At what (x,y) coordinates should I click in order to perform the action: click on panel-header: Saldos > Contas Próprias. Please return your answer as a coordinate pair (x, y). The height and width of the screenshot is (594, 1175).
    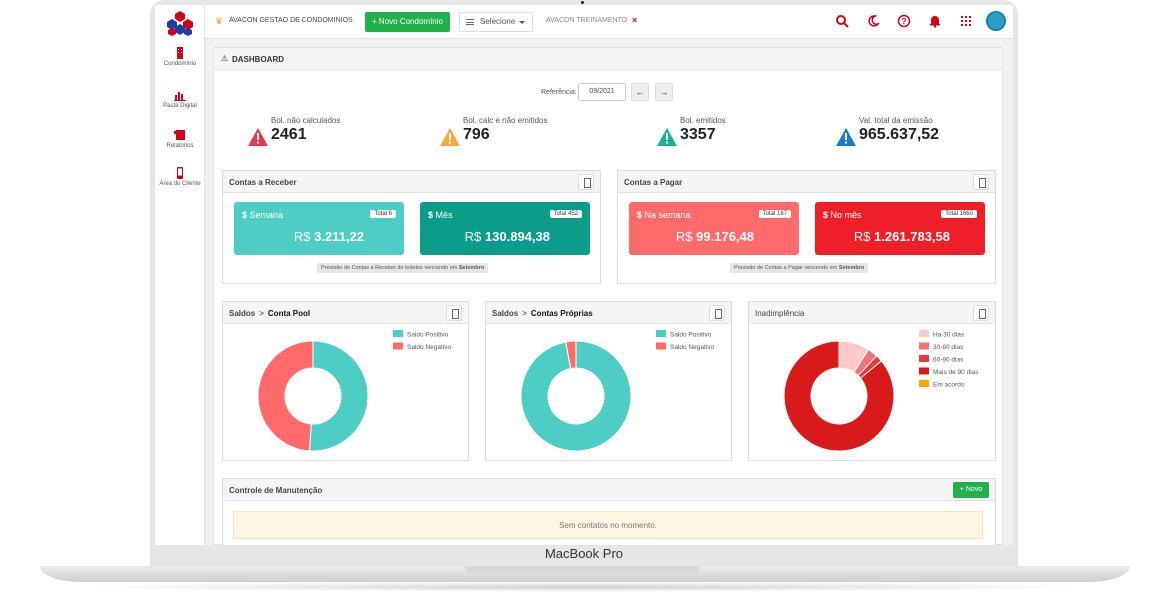
    Looking at the image, I should click on (608, 313).